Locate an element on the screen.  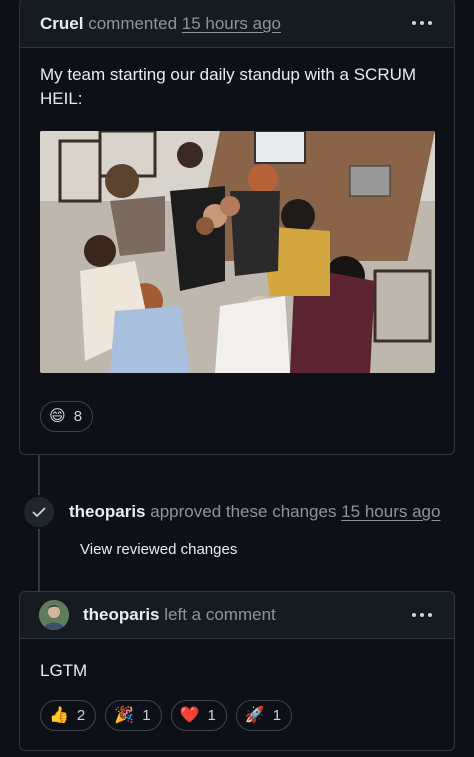
reactions-bar: 👍 2 🎉 1 ❤️ 1 🚀 1 is located at coordinates (166, 715).